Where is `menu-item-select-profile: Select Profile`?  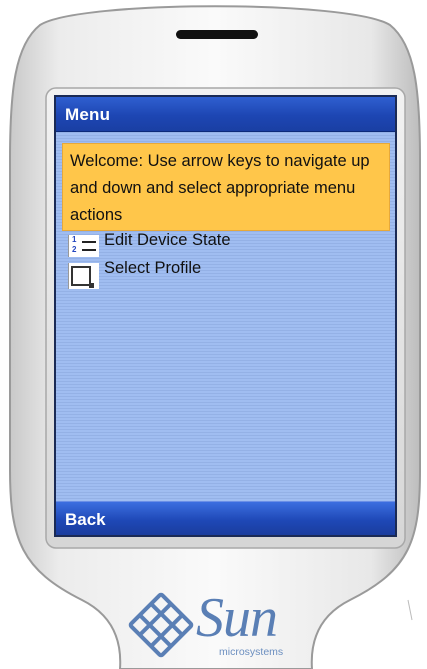
menu-item-select-profile: Select Profile is located at coordinates (193, 274).